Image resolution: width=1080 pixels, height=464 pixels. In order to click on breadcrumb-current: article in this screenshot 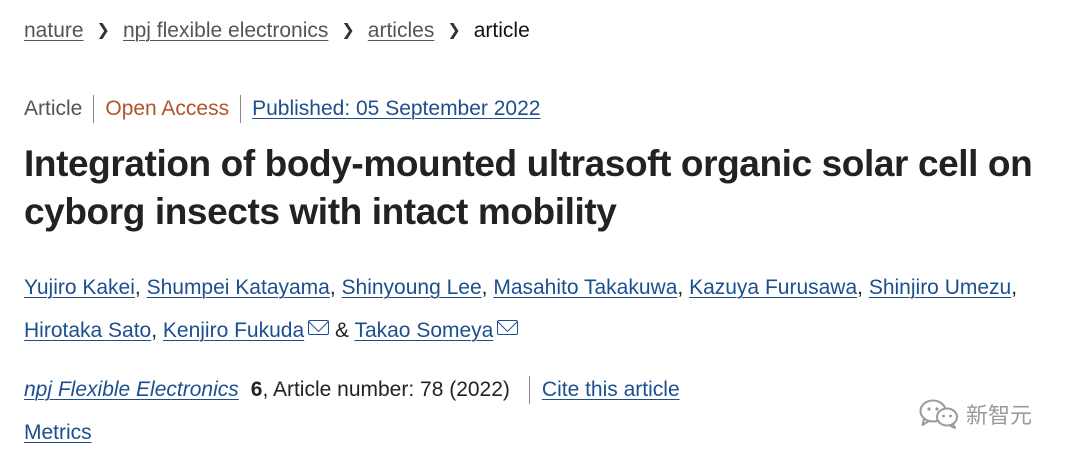, I will do `click(501, 30)`.